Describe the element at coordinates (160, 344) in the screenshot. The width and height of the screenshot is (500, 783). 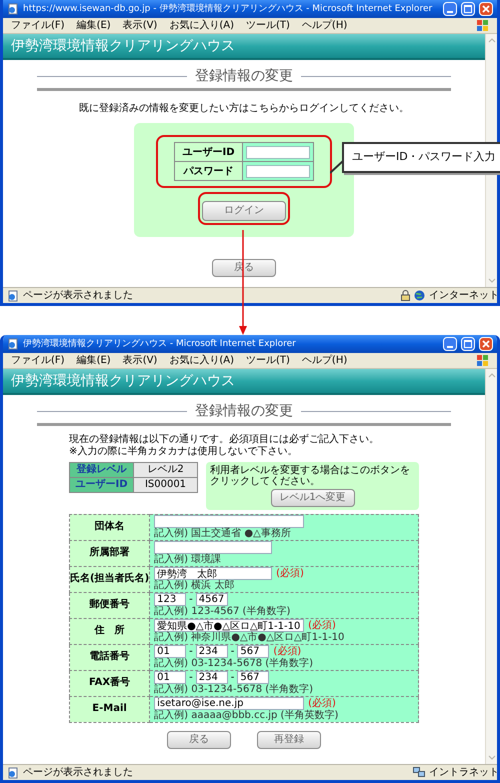
I see `window-title: 伊勢湾環境情報クリアリングハウス - Microsoft Internet Explorer` at that location.